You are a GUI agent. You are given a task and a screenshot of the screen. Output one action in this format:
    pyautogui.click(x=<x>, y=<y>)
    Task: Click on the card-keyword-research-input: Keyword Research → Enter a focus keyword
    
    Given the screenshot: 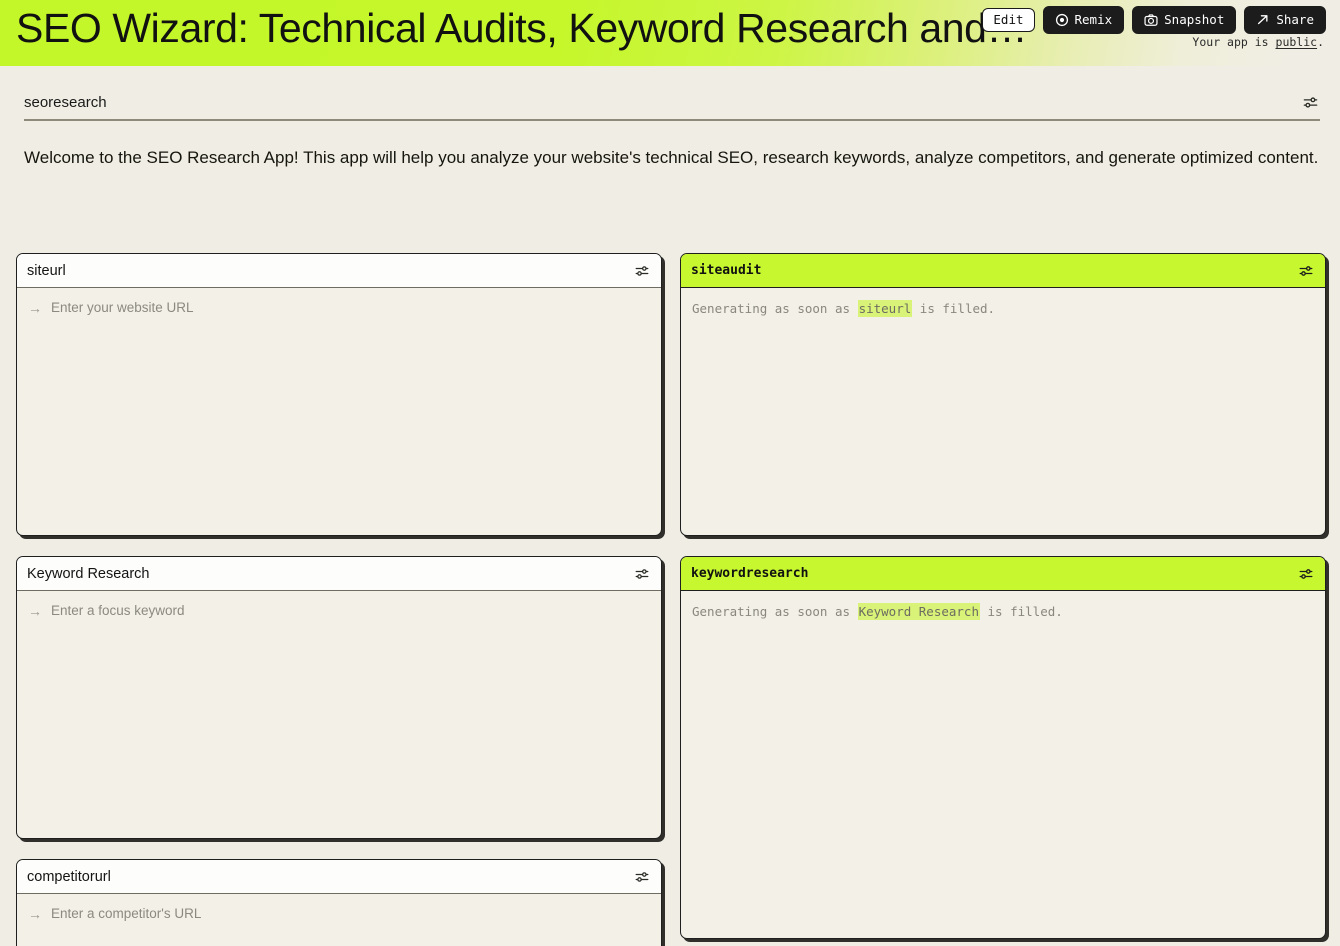 What is the action you would take?
    pyautogui.click(x=339, y=697)
    